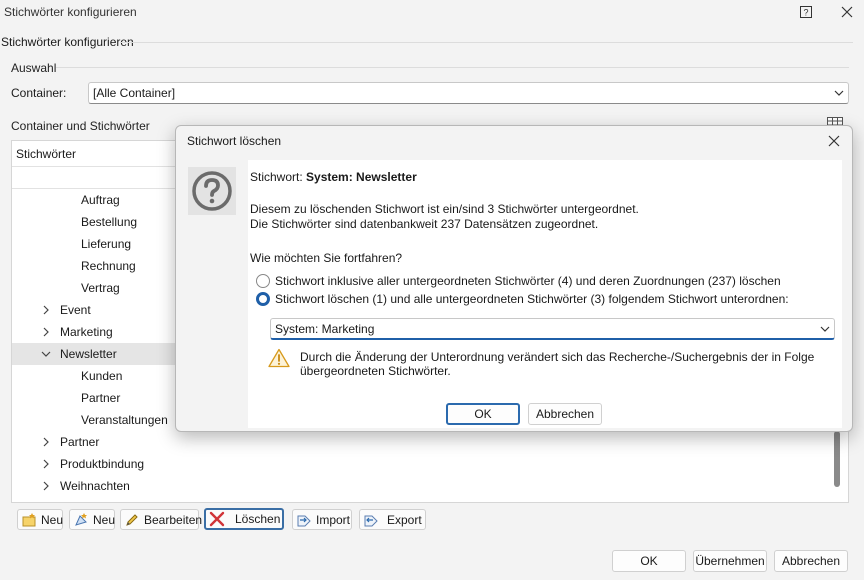 The width and height of the screenshot is (864, 580). Describe the element at coordinates (565, 414) in the screenshot. I see `dialog-cancel-button: Abbrechen` at that location.